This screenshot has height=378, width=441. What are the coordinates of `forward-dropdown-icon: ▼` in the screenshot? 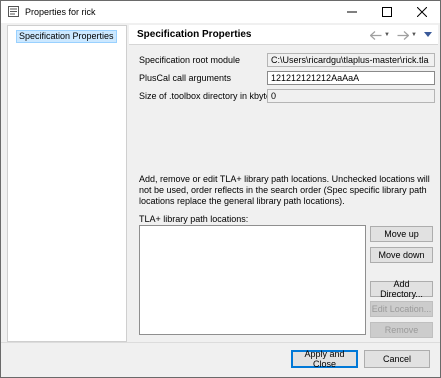 It's located at (414, 35).